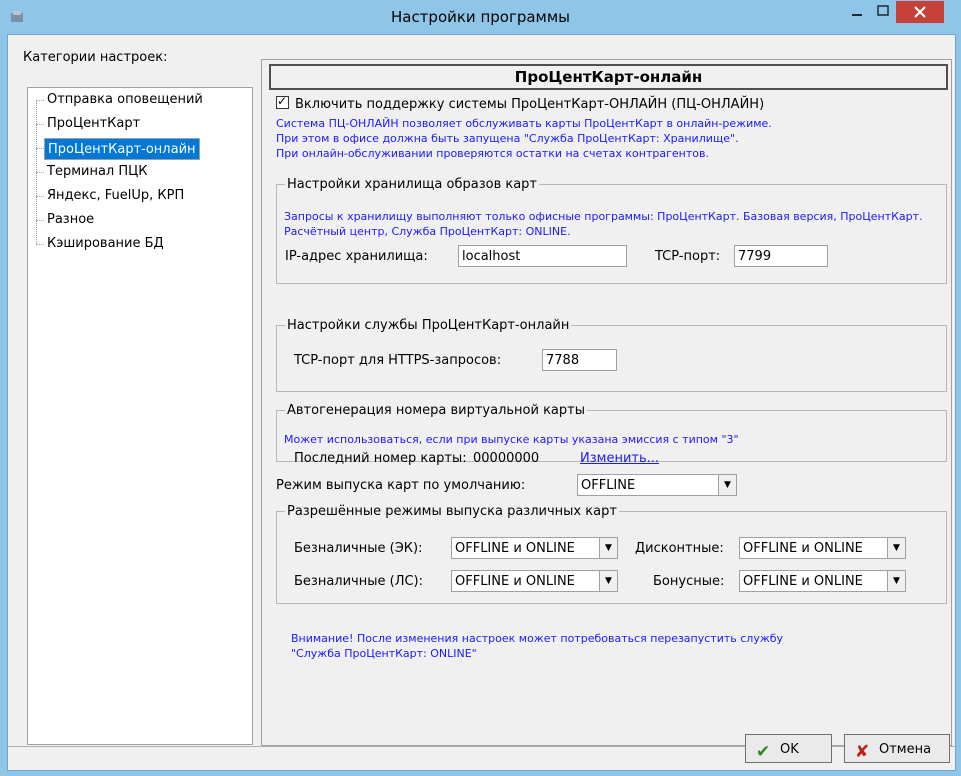 The image size is (961, 776). Describe the element at coordinates (608, 485) in the screenshot. I see `default-mode-value: OFFLINE` at that location.